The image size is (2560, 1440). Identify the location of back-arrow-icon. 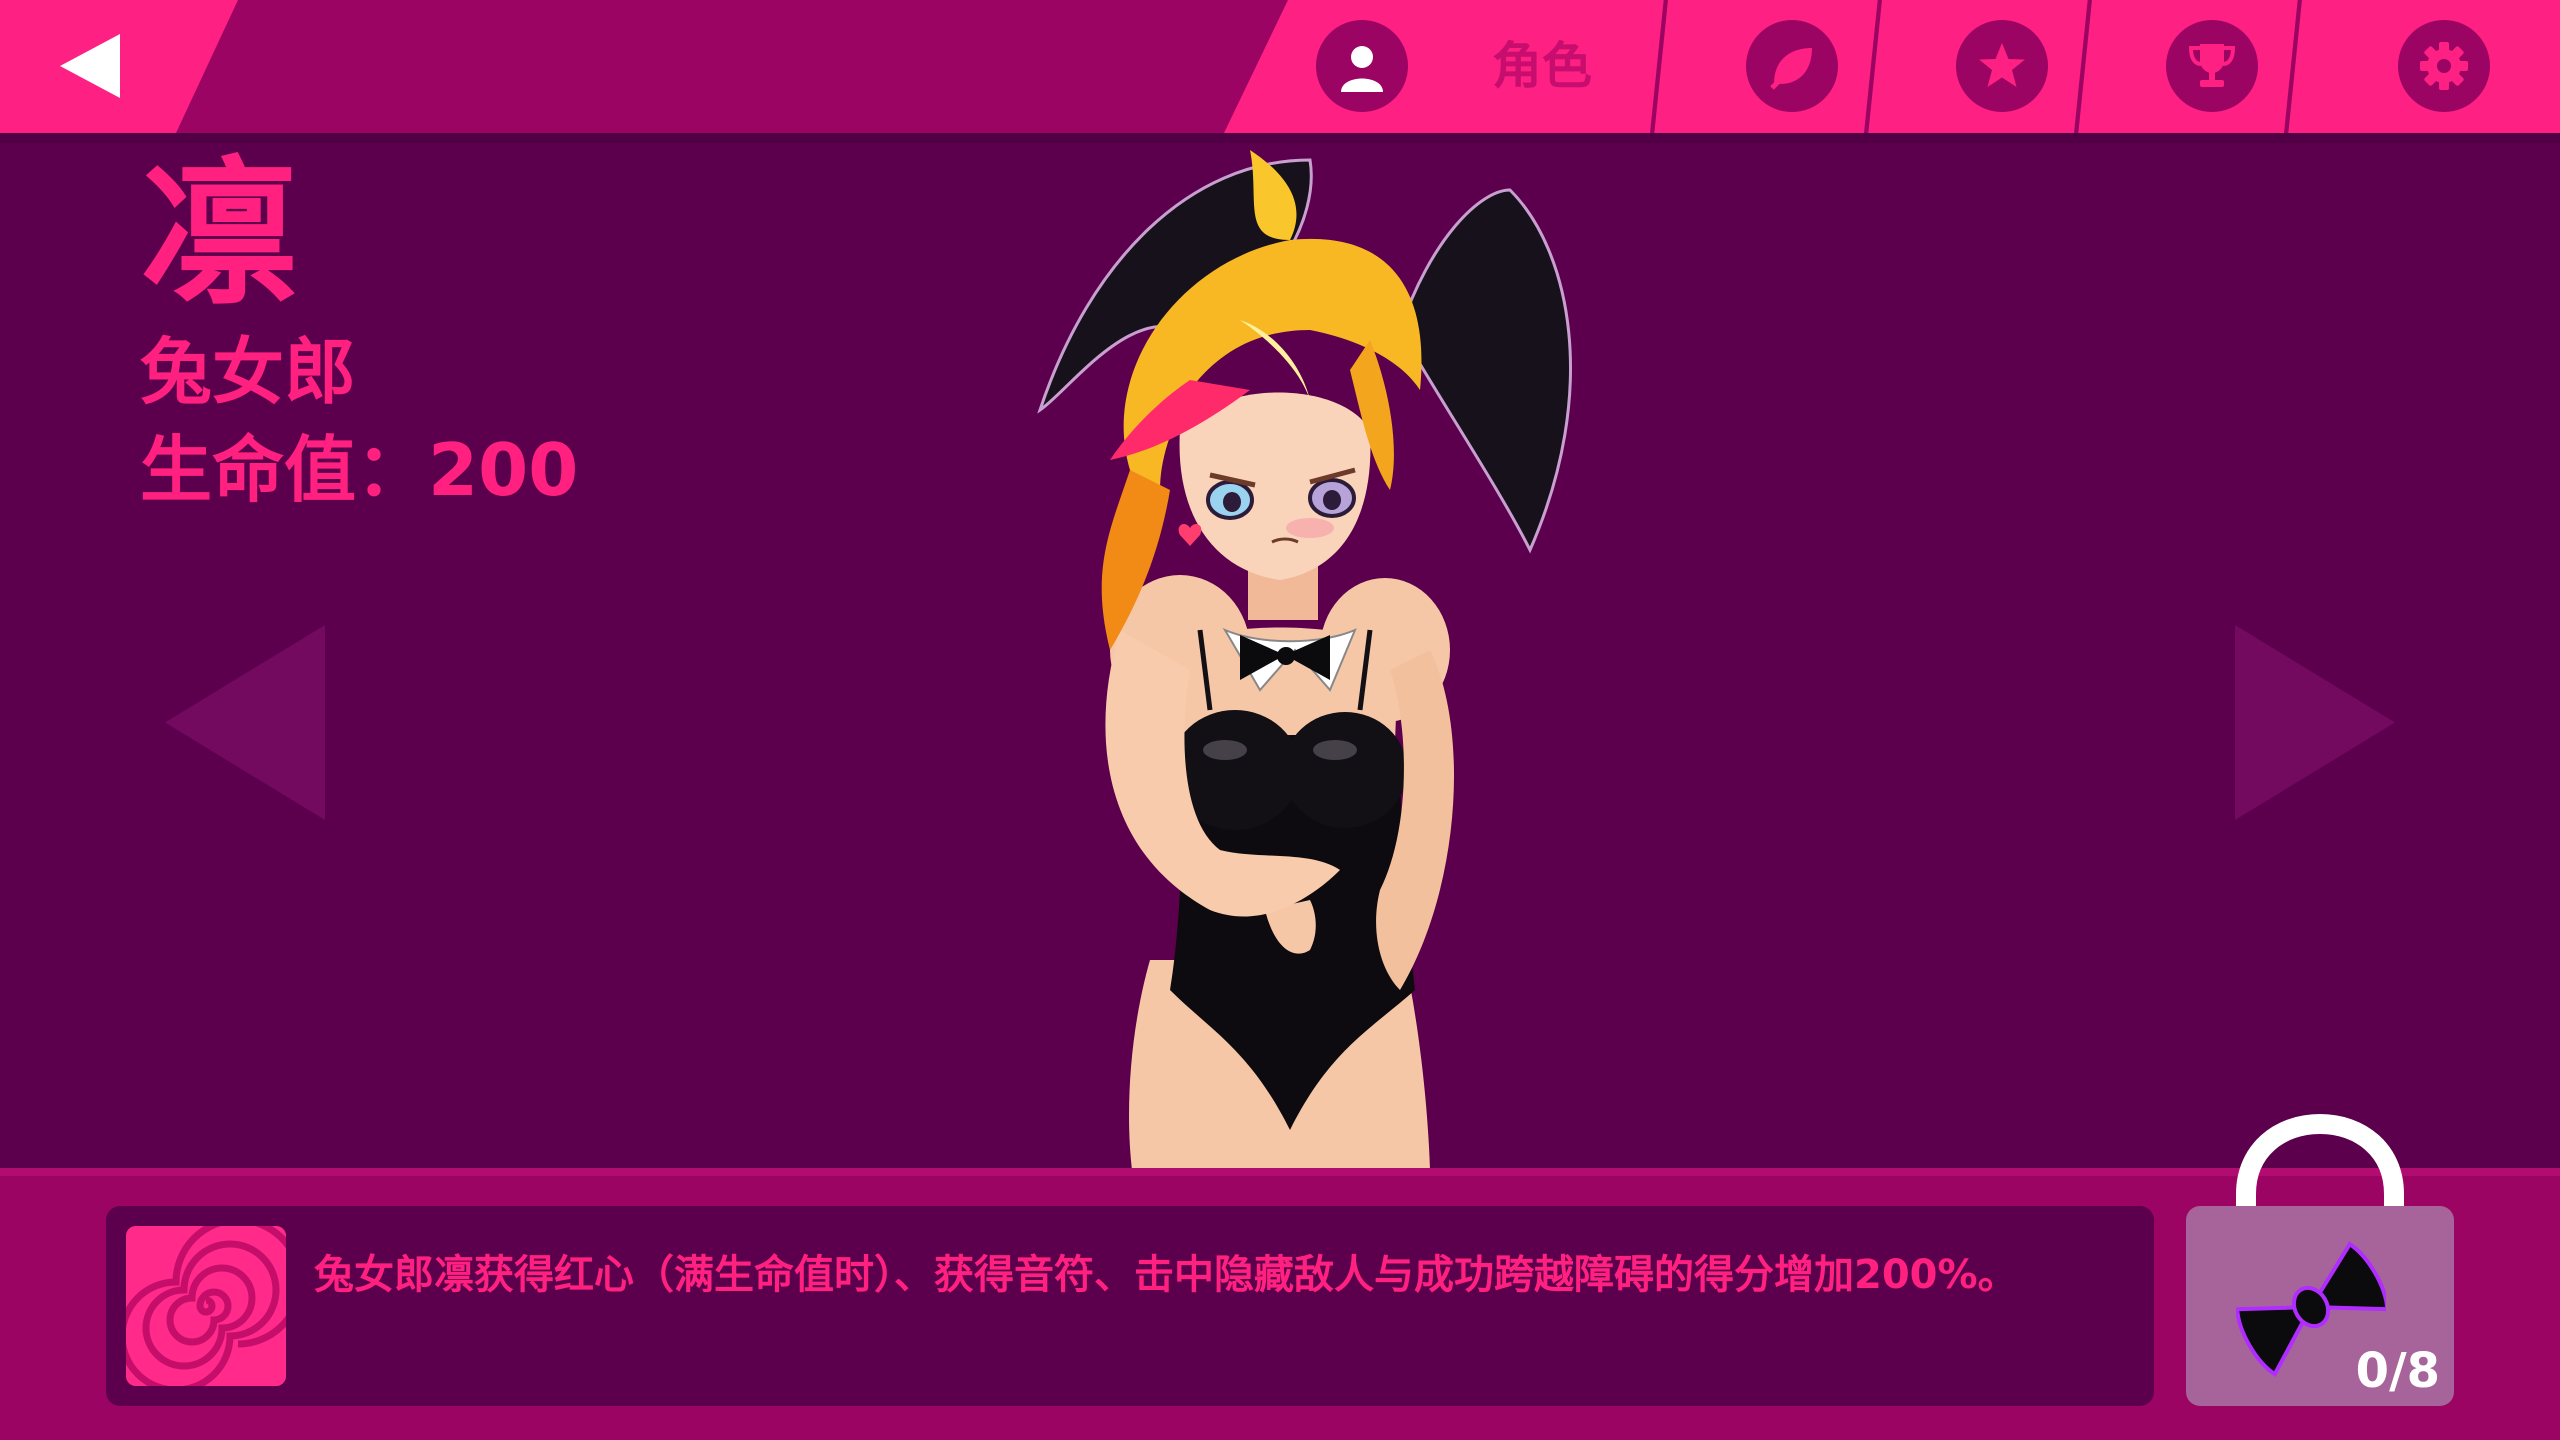
(90, 66).